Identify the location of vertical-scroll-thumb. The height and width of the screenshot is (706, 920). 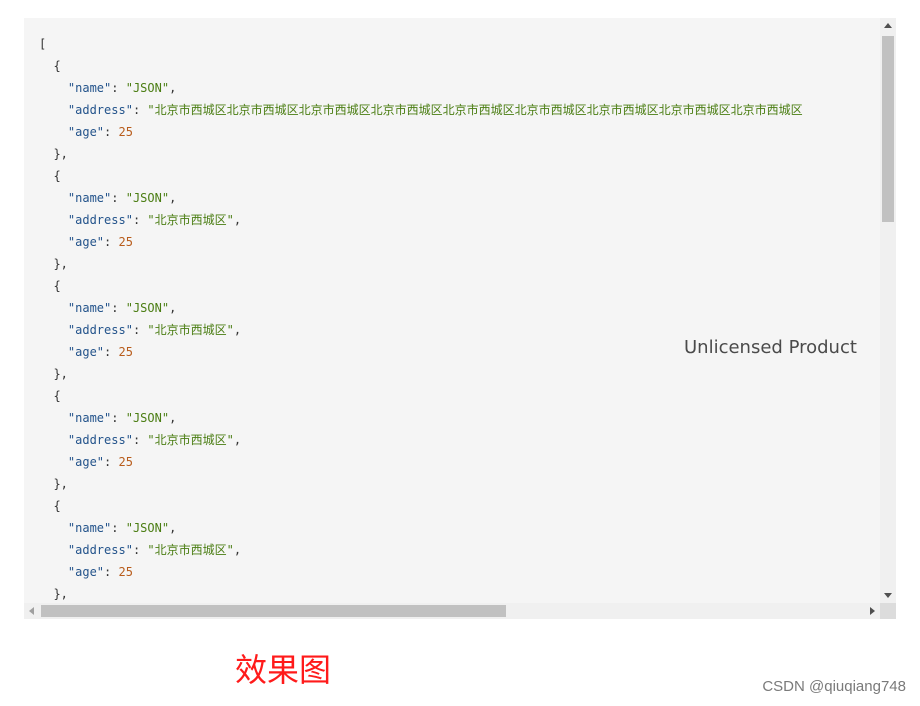
(888, 129).